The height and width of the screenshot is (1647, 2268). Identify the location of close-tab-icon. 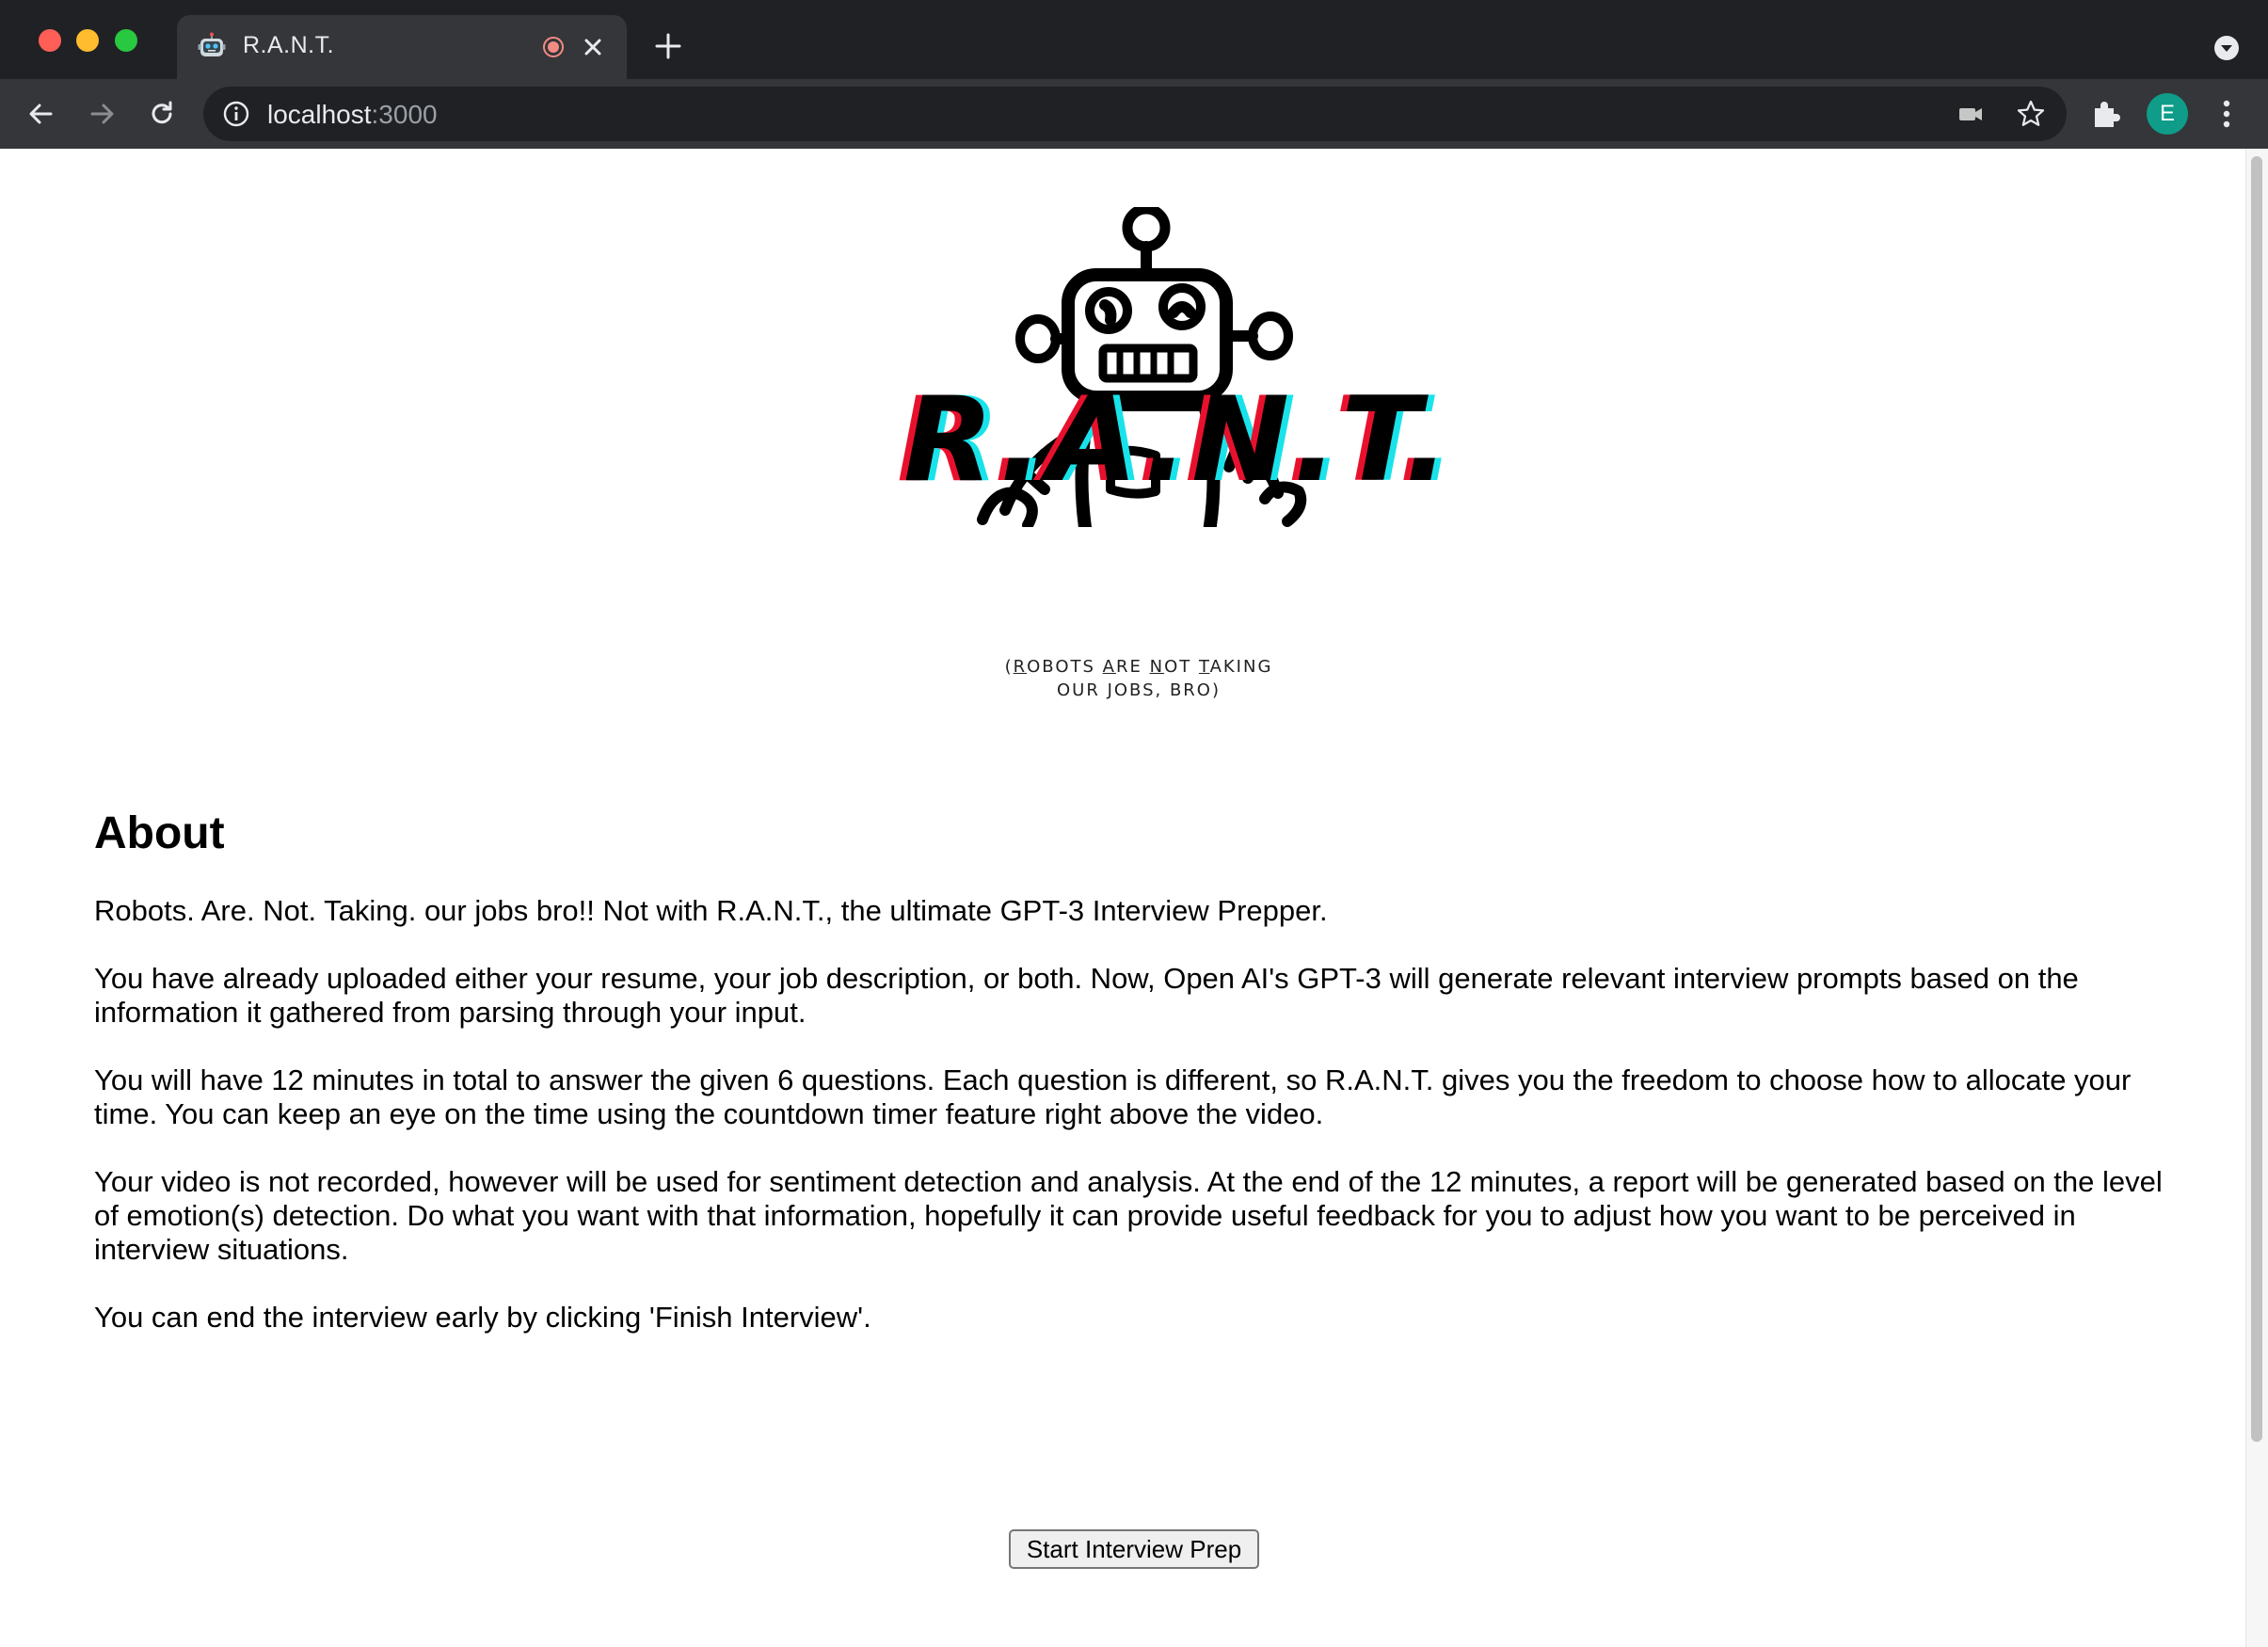
(593, 47).